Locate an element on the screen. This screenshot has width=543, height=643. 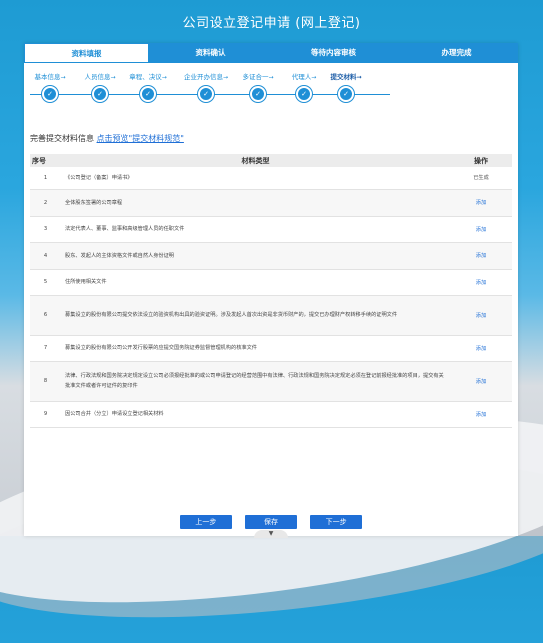
row-no: 1 is located at coordinates (45, 178).